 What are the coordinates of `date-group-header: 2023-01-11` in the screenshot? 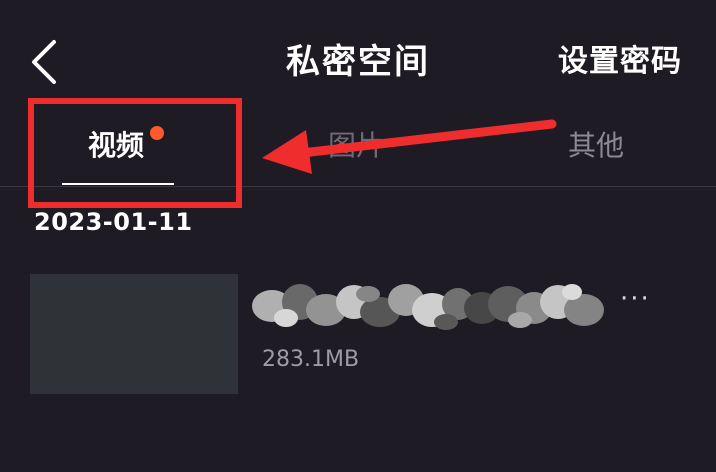 It's located at (113, 222).